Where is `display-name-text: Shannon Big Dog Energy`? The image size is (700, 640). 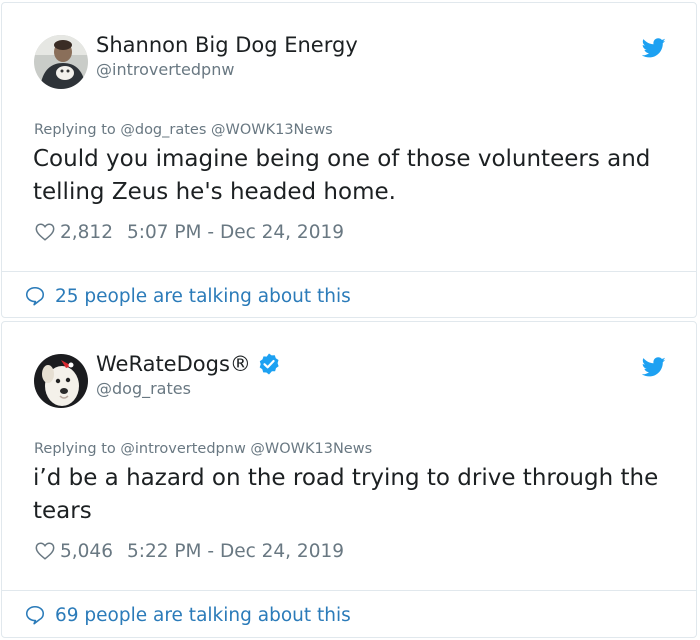
display-name-text: Shannon Big Dog Energy is located at coordinates (227, 45).